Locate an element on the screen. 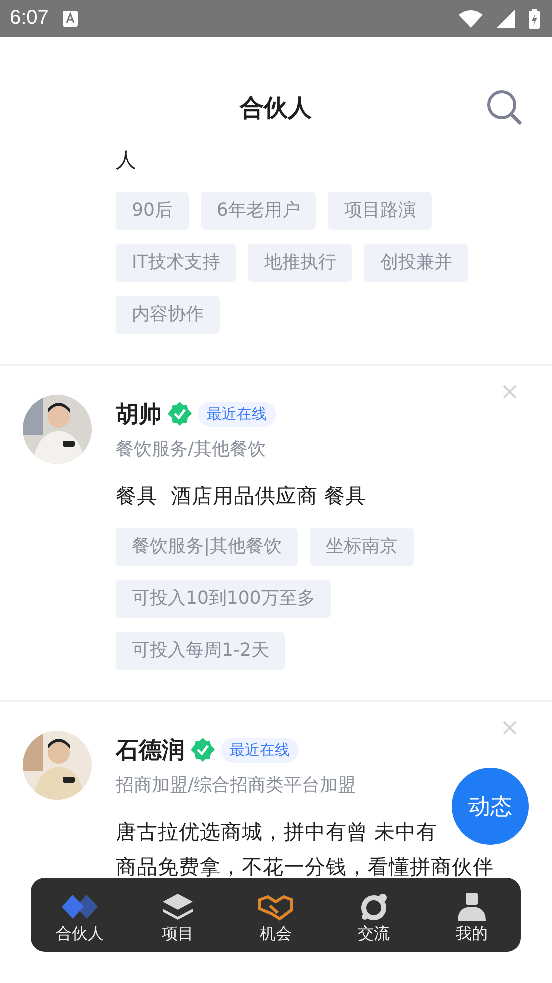 Image resolution: width=552 pixels, height=983 pixels. battery-icon is located at coordinates (534, 18).